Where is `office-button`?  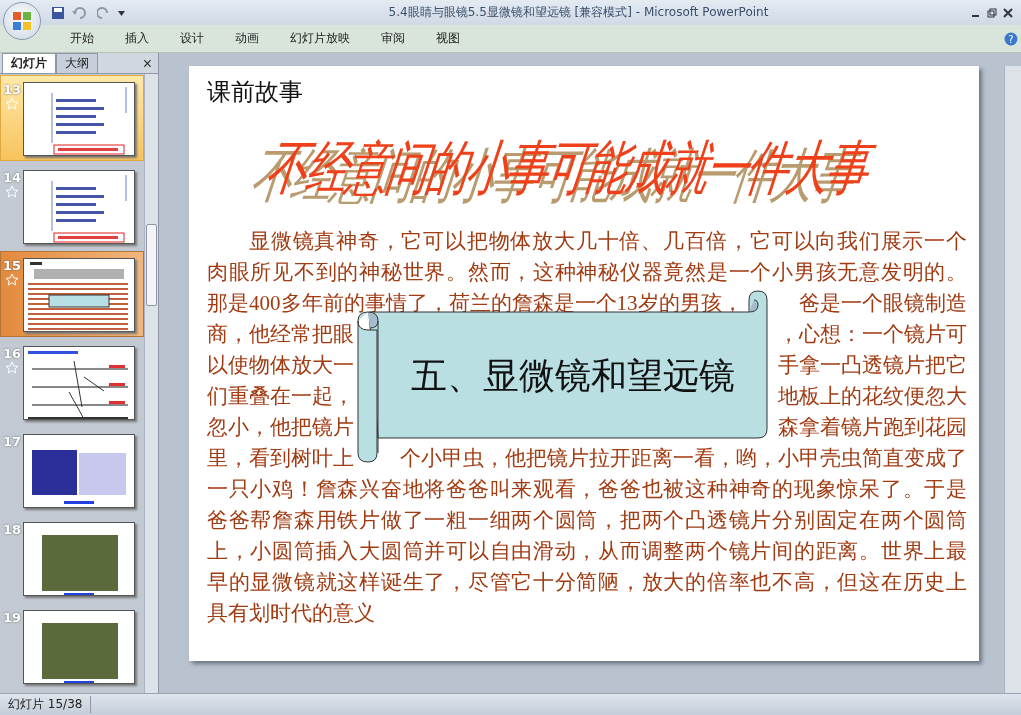
office-button is located at coordinates (22, 20).